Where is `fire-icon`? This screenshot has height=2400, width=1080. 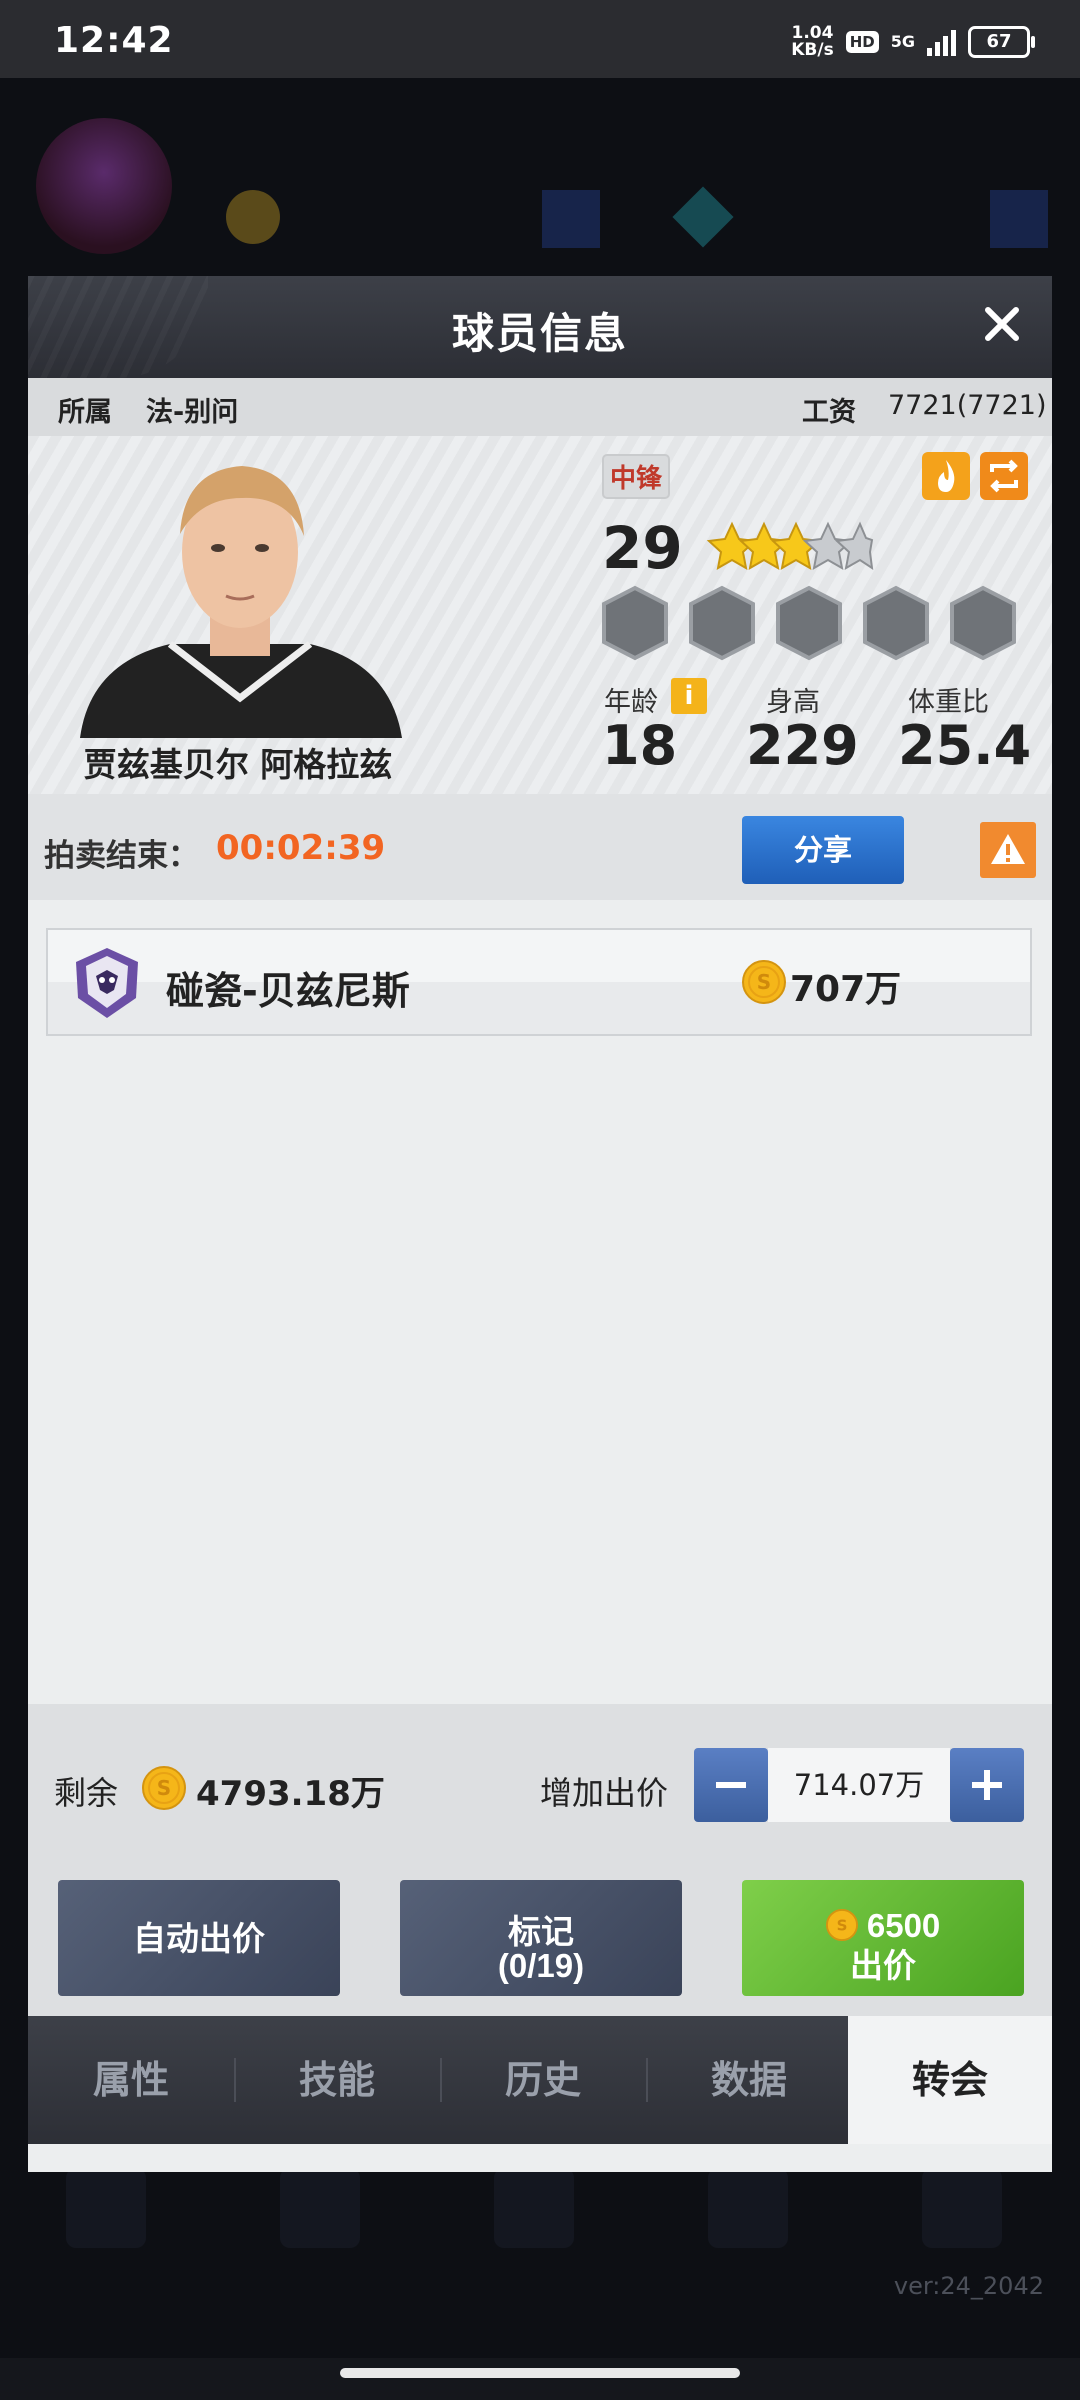
fire-icon is located at coordinates (946, 476).